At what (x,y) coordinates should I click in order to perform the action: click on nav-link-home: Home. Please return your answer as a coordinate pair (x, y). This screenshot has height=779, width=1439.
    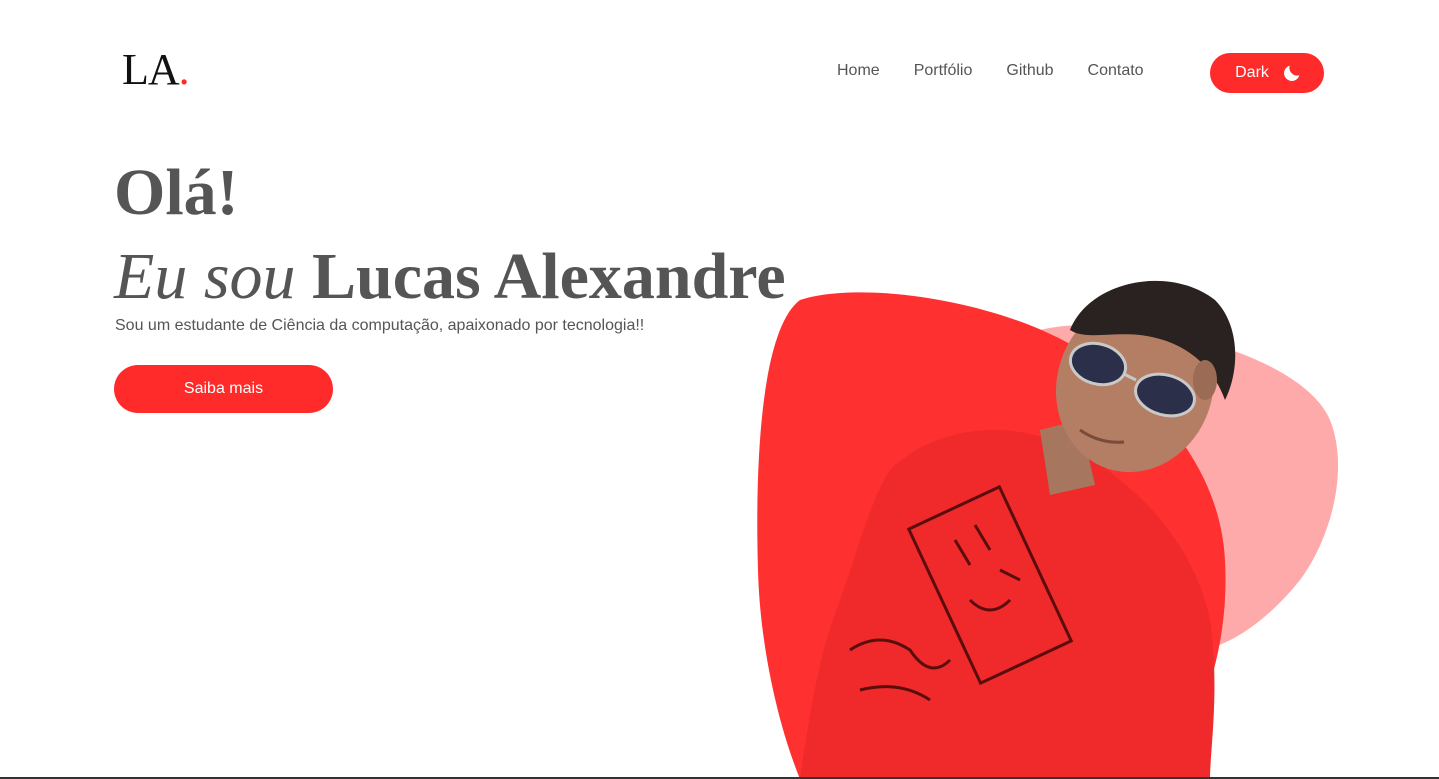
    Looking at the image, I should click on (858, 71).